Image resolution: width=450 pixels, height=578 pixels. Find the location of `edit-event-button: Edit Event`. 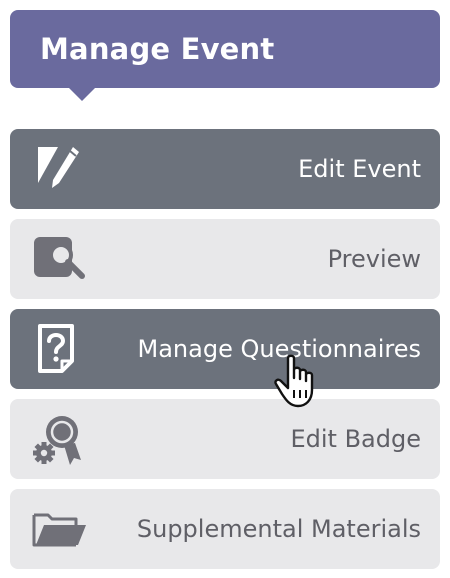

edit-event-button: Edit Event is located at coordinates (225, 169).